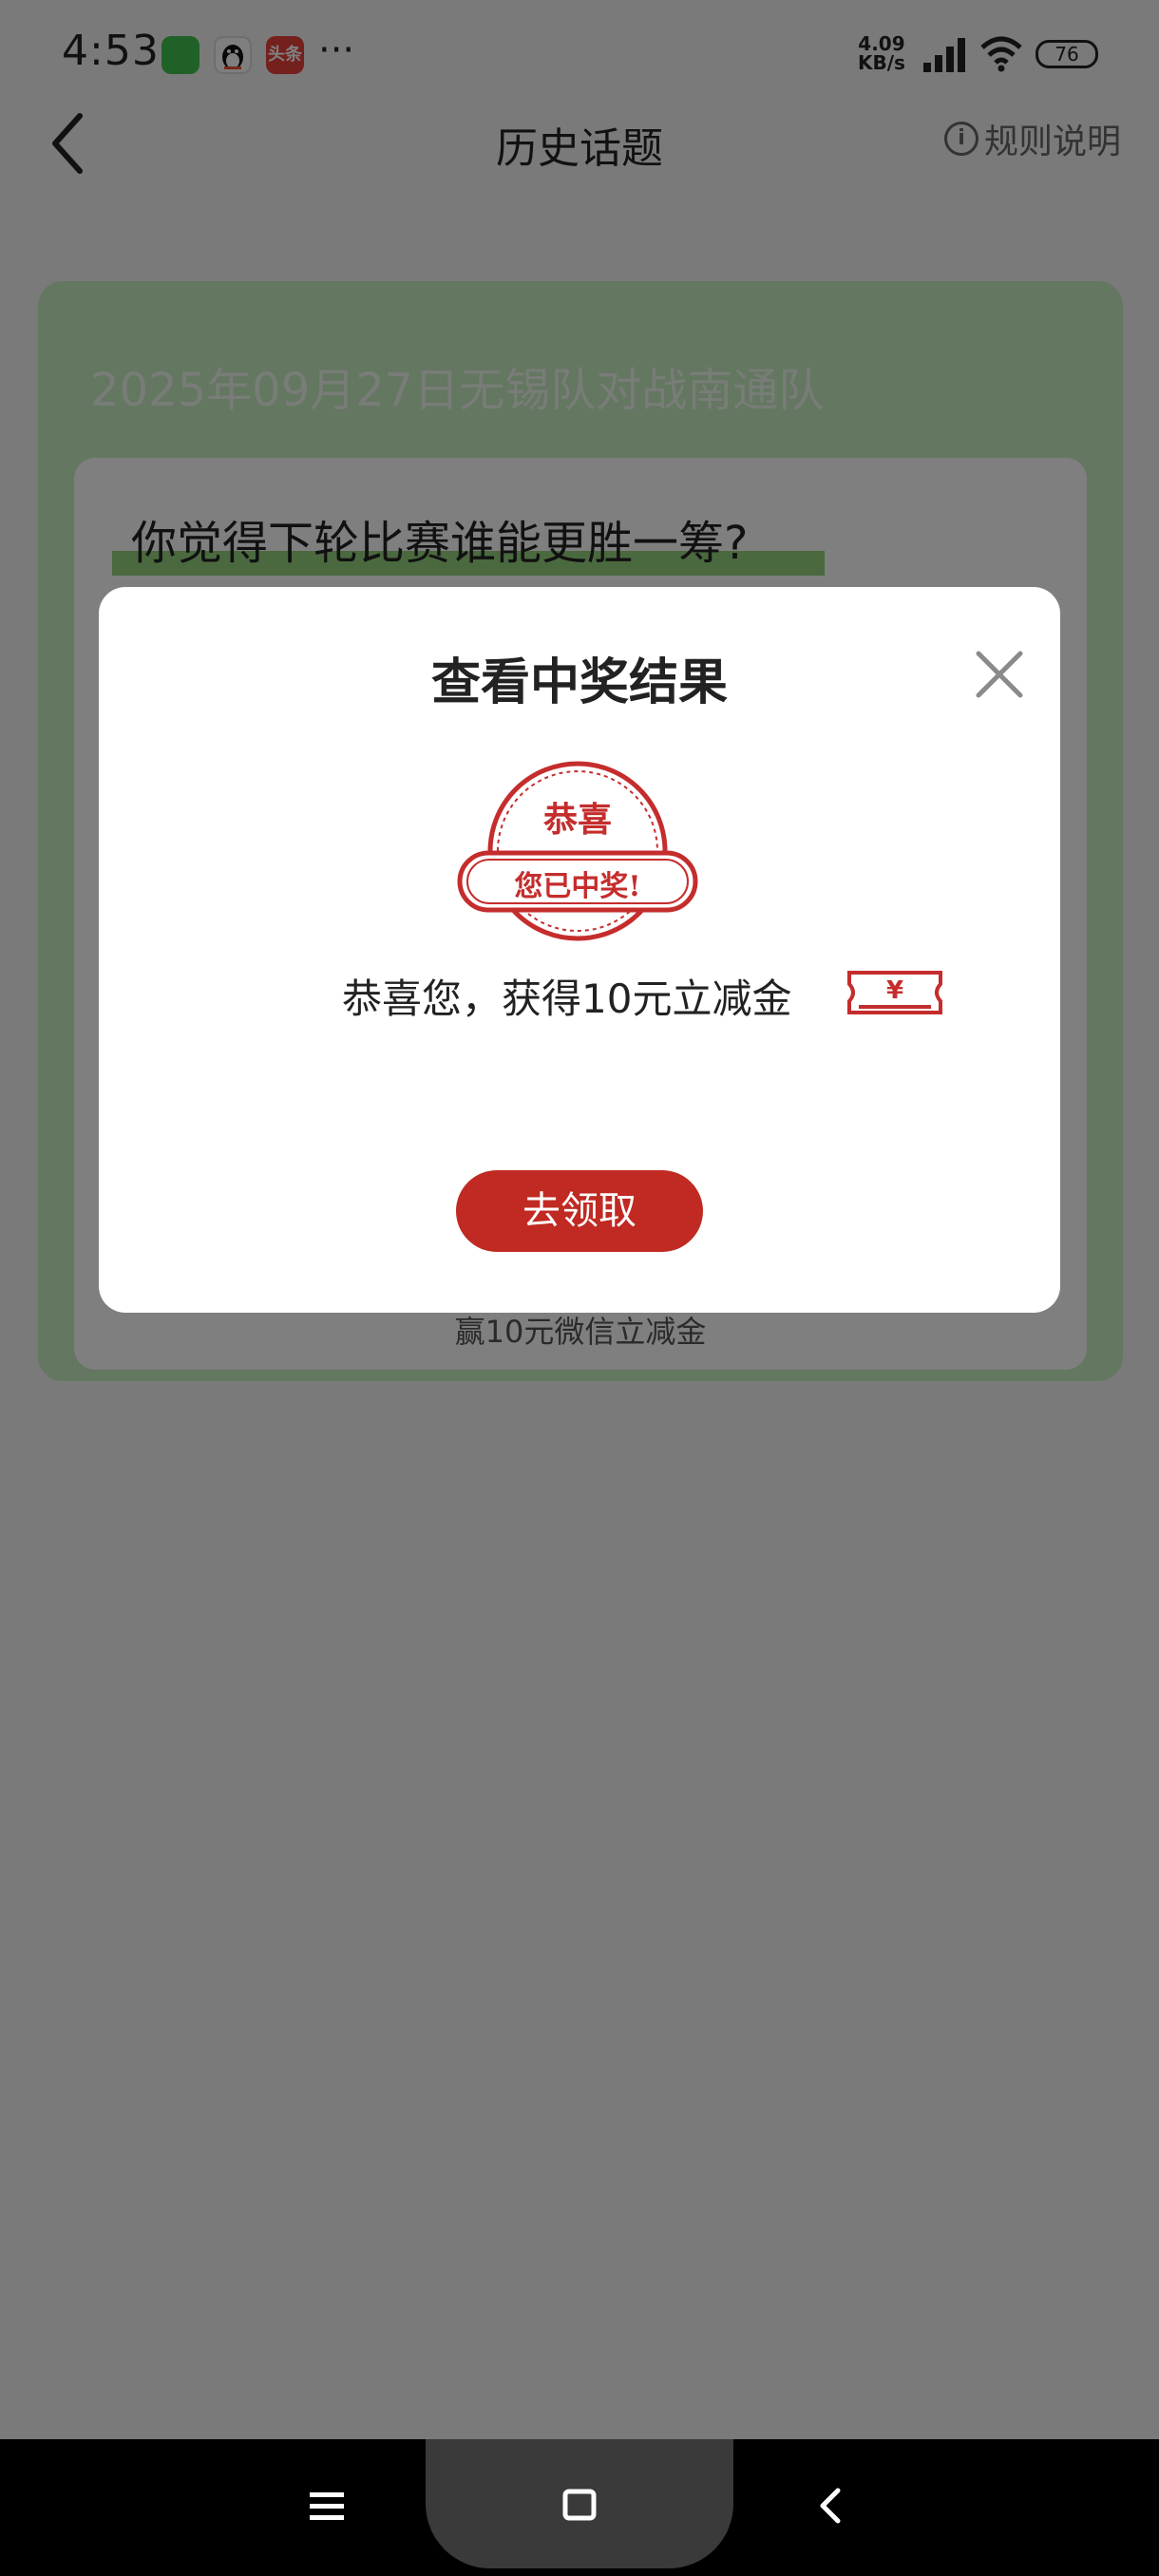 Image resolution: width=1159 pixels, height=2576 pixels. What do you see at coordinates (999, 674) in the screenshot?
I see `close-icon` at bounding box center [999, 674].